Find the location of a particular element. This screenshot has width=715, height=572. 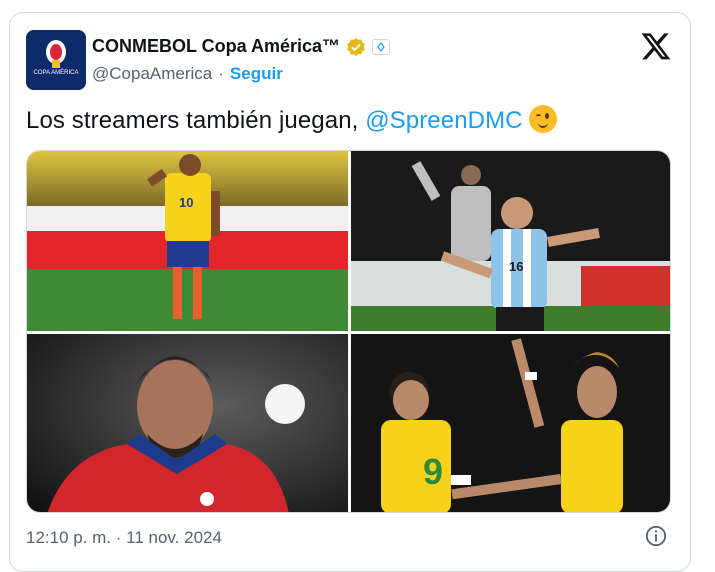

colombia-photo-image: 10 is located at coordinates (187, 241).